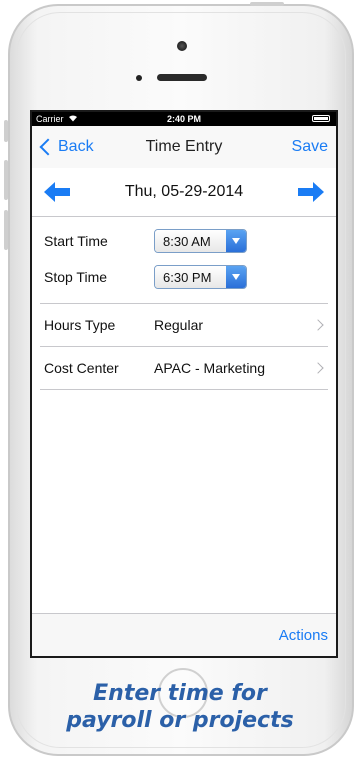 The height and width of the screenshot is (760, 360). What do you see at coordinates (184, 147) in the screenshot?
I see `navigation-bar: Back Time Entry Save` at bounding box center [184, 147].